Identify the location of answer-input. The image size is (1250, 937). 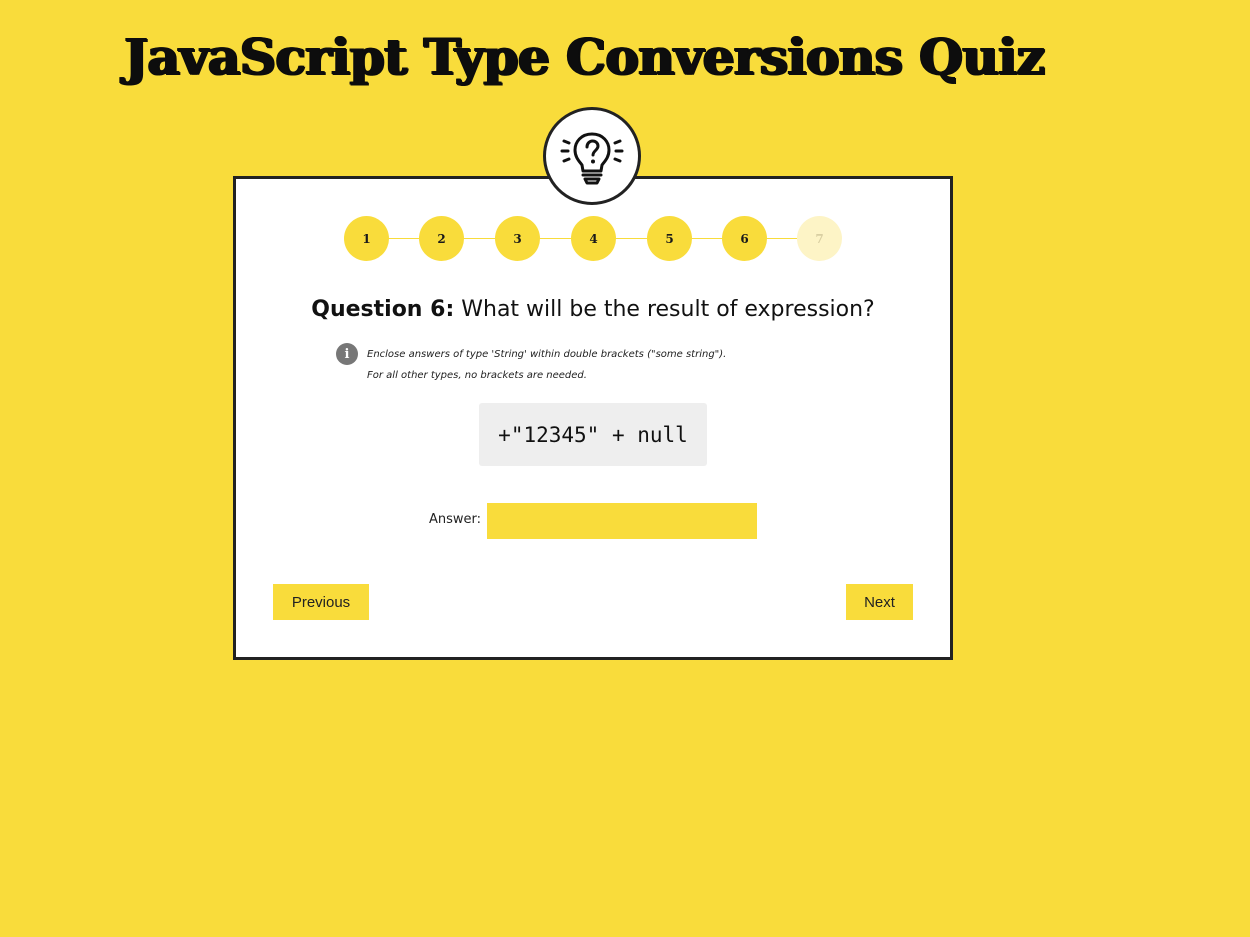
(622, 521).